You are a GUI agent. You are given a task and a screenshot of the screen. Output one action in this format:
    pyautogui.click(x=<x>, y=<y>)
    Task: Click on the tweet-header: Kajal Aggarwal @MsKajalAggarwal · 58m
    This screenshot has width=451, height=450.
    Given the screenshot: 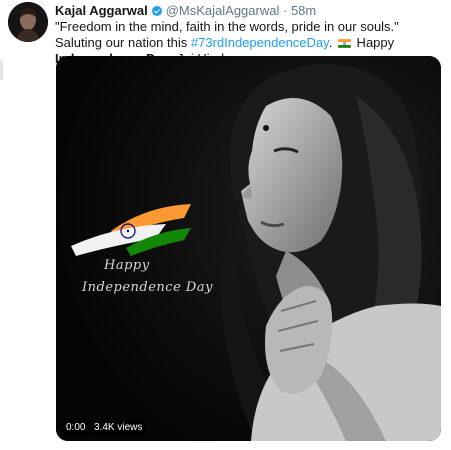 What is the action you would take?
    pyautogui.click(x=185, y=11)
    